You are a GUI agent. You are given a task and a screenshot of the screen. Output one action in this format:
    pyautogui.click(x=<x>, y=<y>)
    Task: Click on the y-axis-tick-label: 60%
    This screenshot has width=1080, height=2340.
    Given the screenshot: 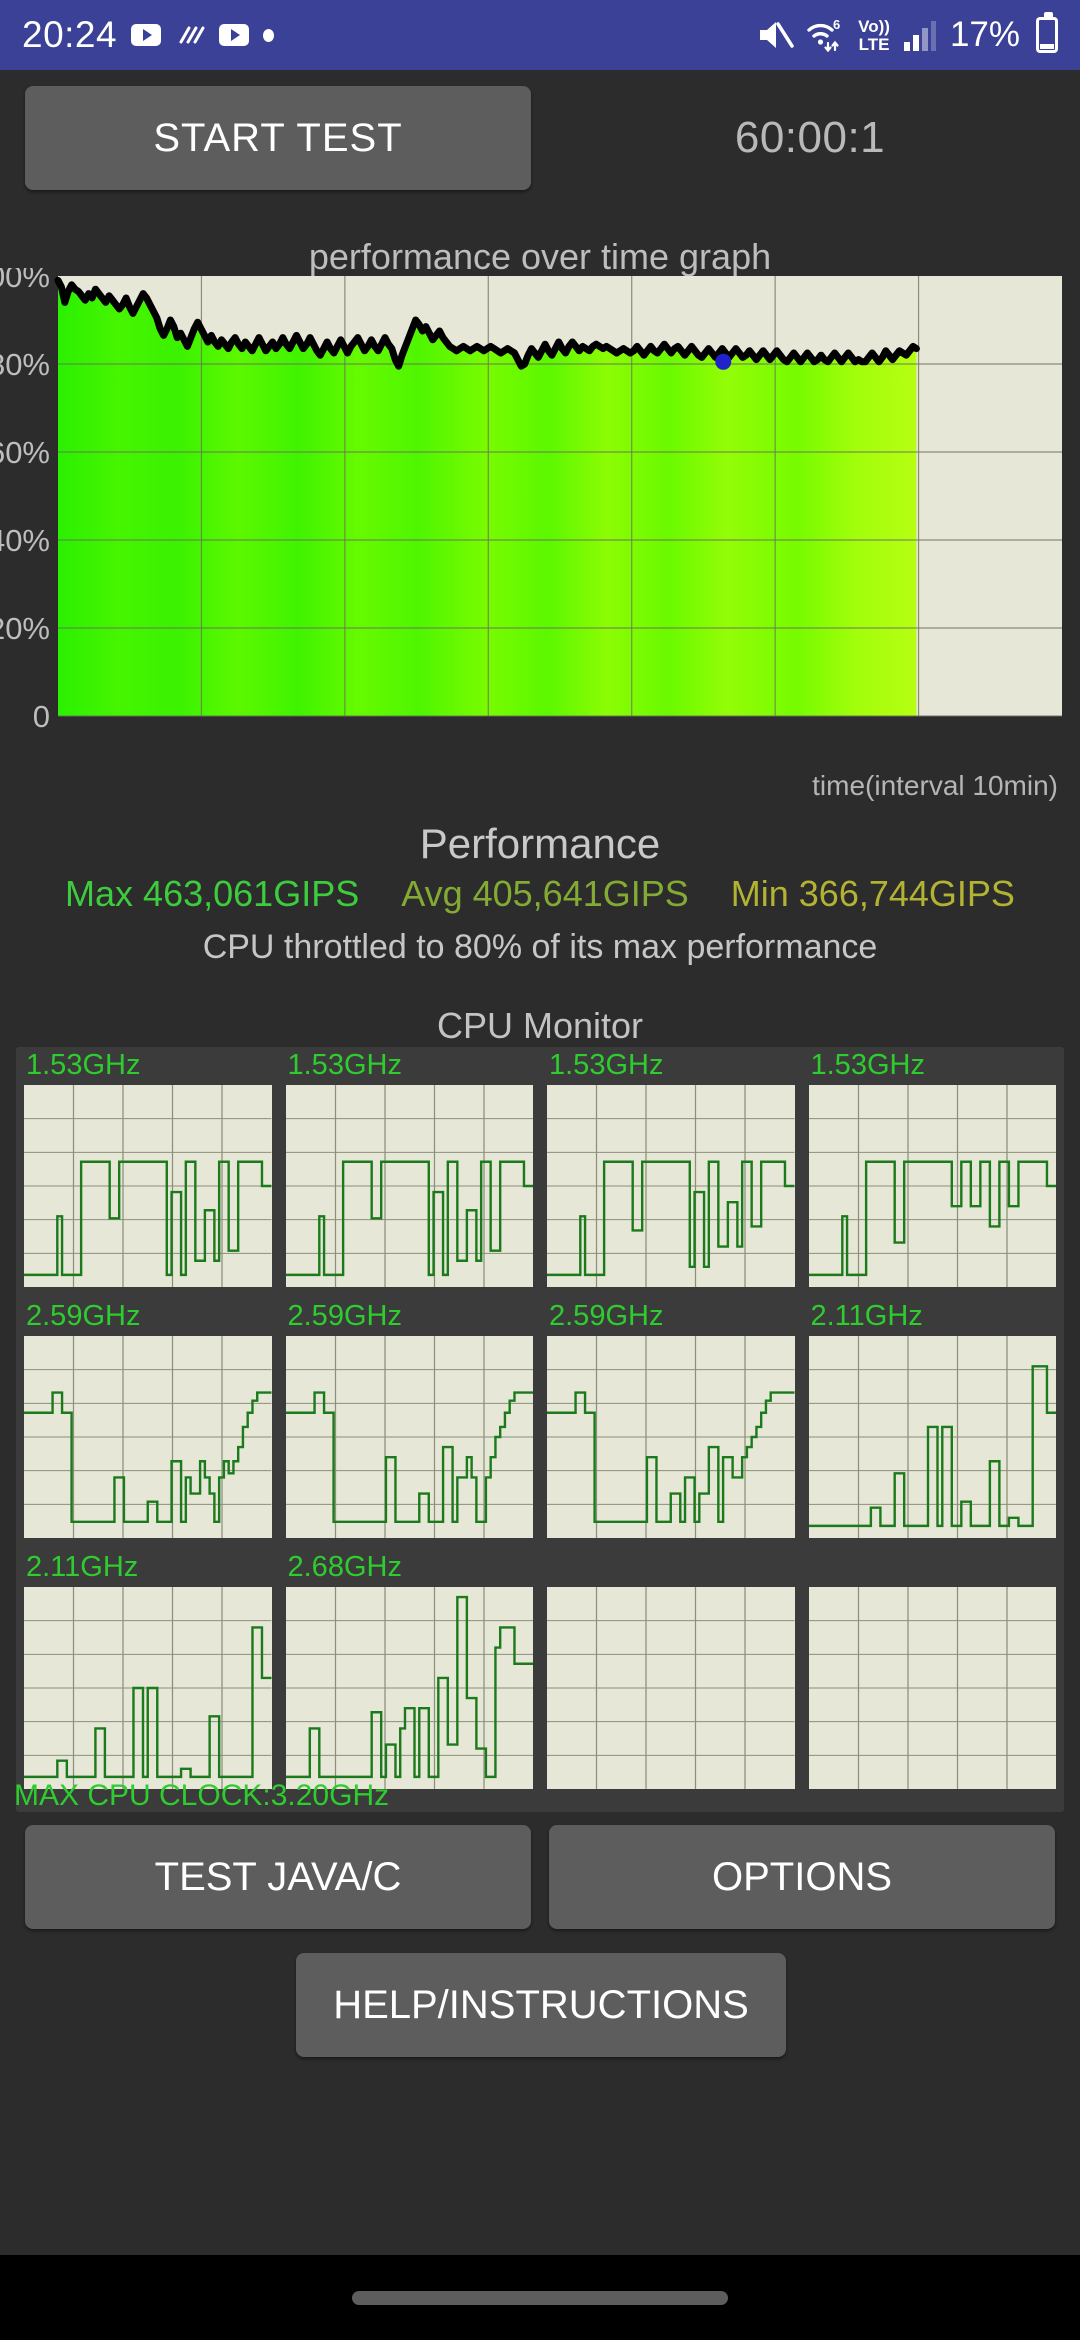 What is the action you would take?
    pyautogui.click(x=25, y=452)
    